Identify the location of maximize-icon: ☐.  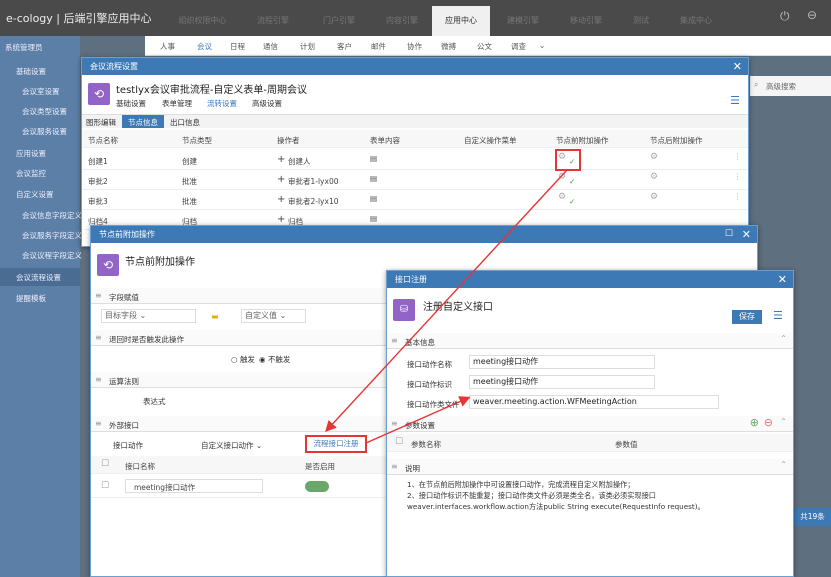
(729, 234).